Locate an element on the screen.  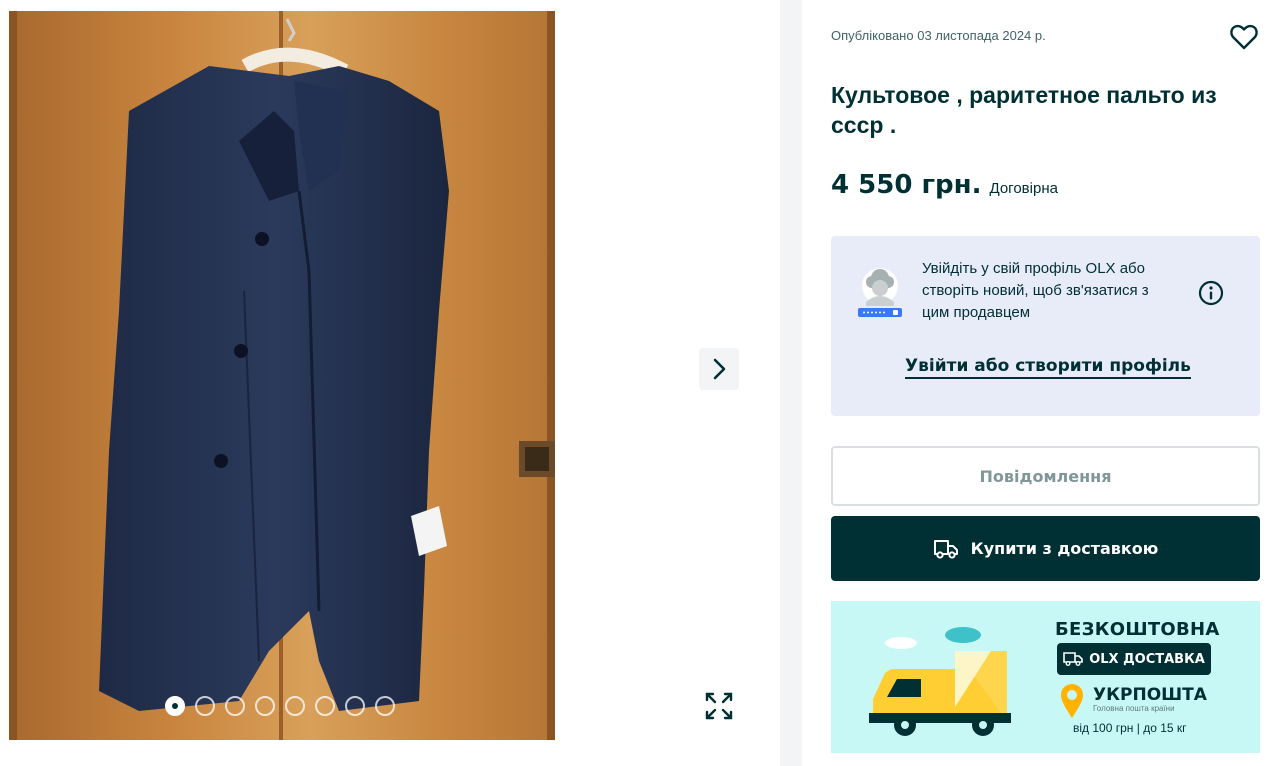
gallery-pagination is located at coordinates (280, 706).